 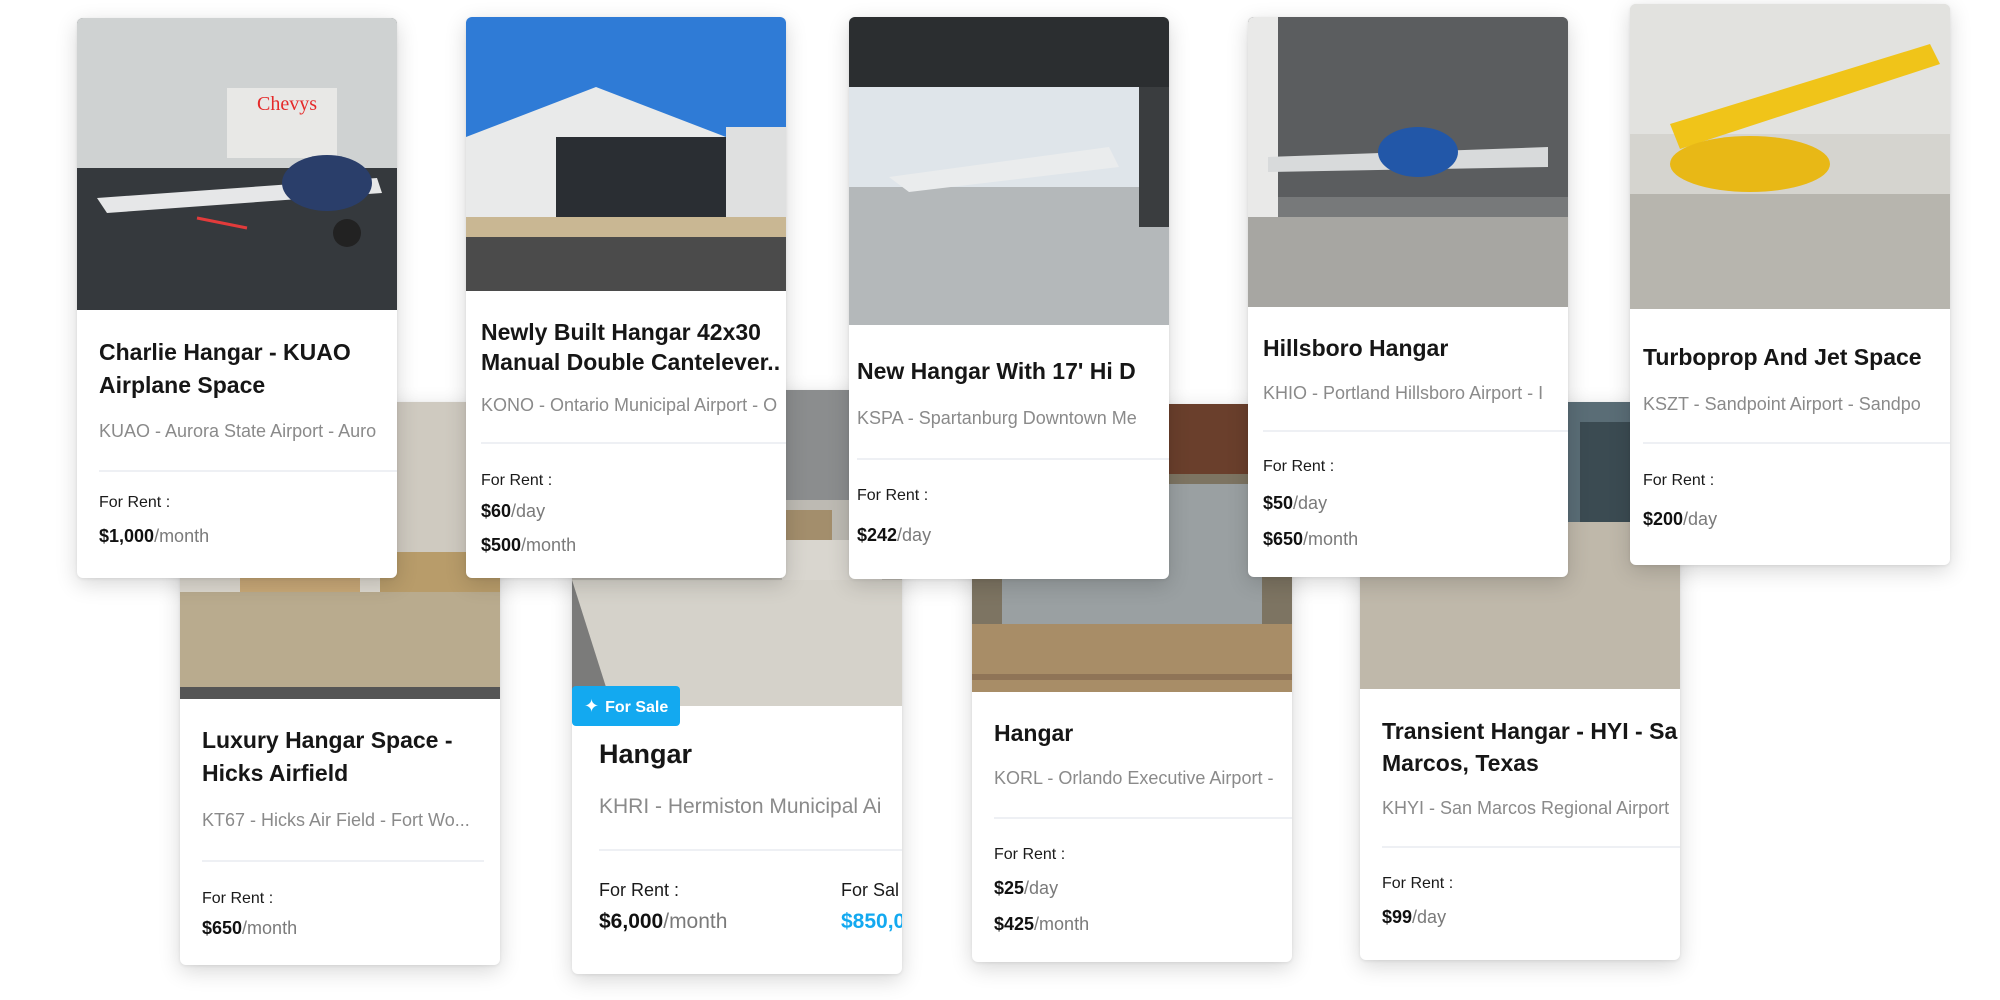 What do you see at coordinates (629, 405) in the screenshot?
I see `listing-location: KONO - Ontario Municipal Airport - O` at bounding box center [629, 405].